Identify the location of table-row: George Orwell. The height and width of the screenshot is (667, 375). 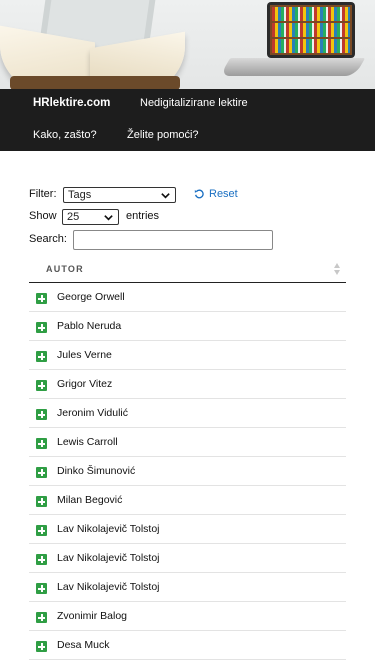
(187, 297).